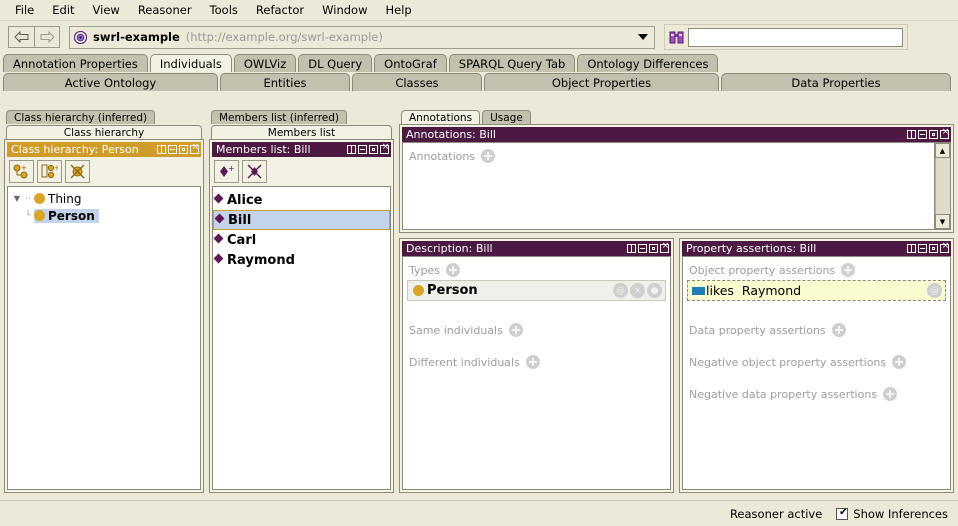 The width and height of the screenshot is (958, 526). Describe the element at coordinates (110, 82) in the screenshot. I see `tab-active-ontology: Active Ontology` at that location.